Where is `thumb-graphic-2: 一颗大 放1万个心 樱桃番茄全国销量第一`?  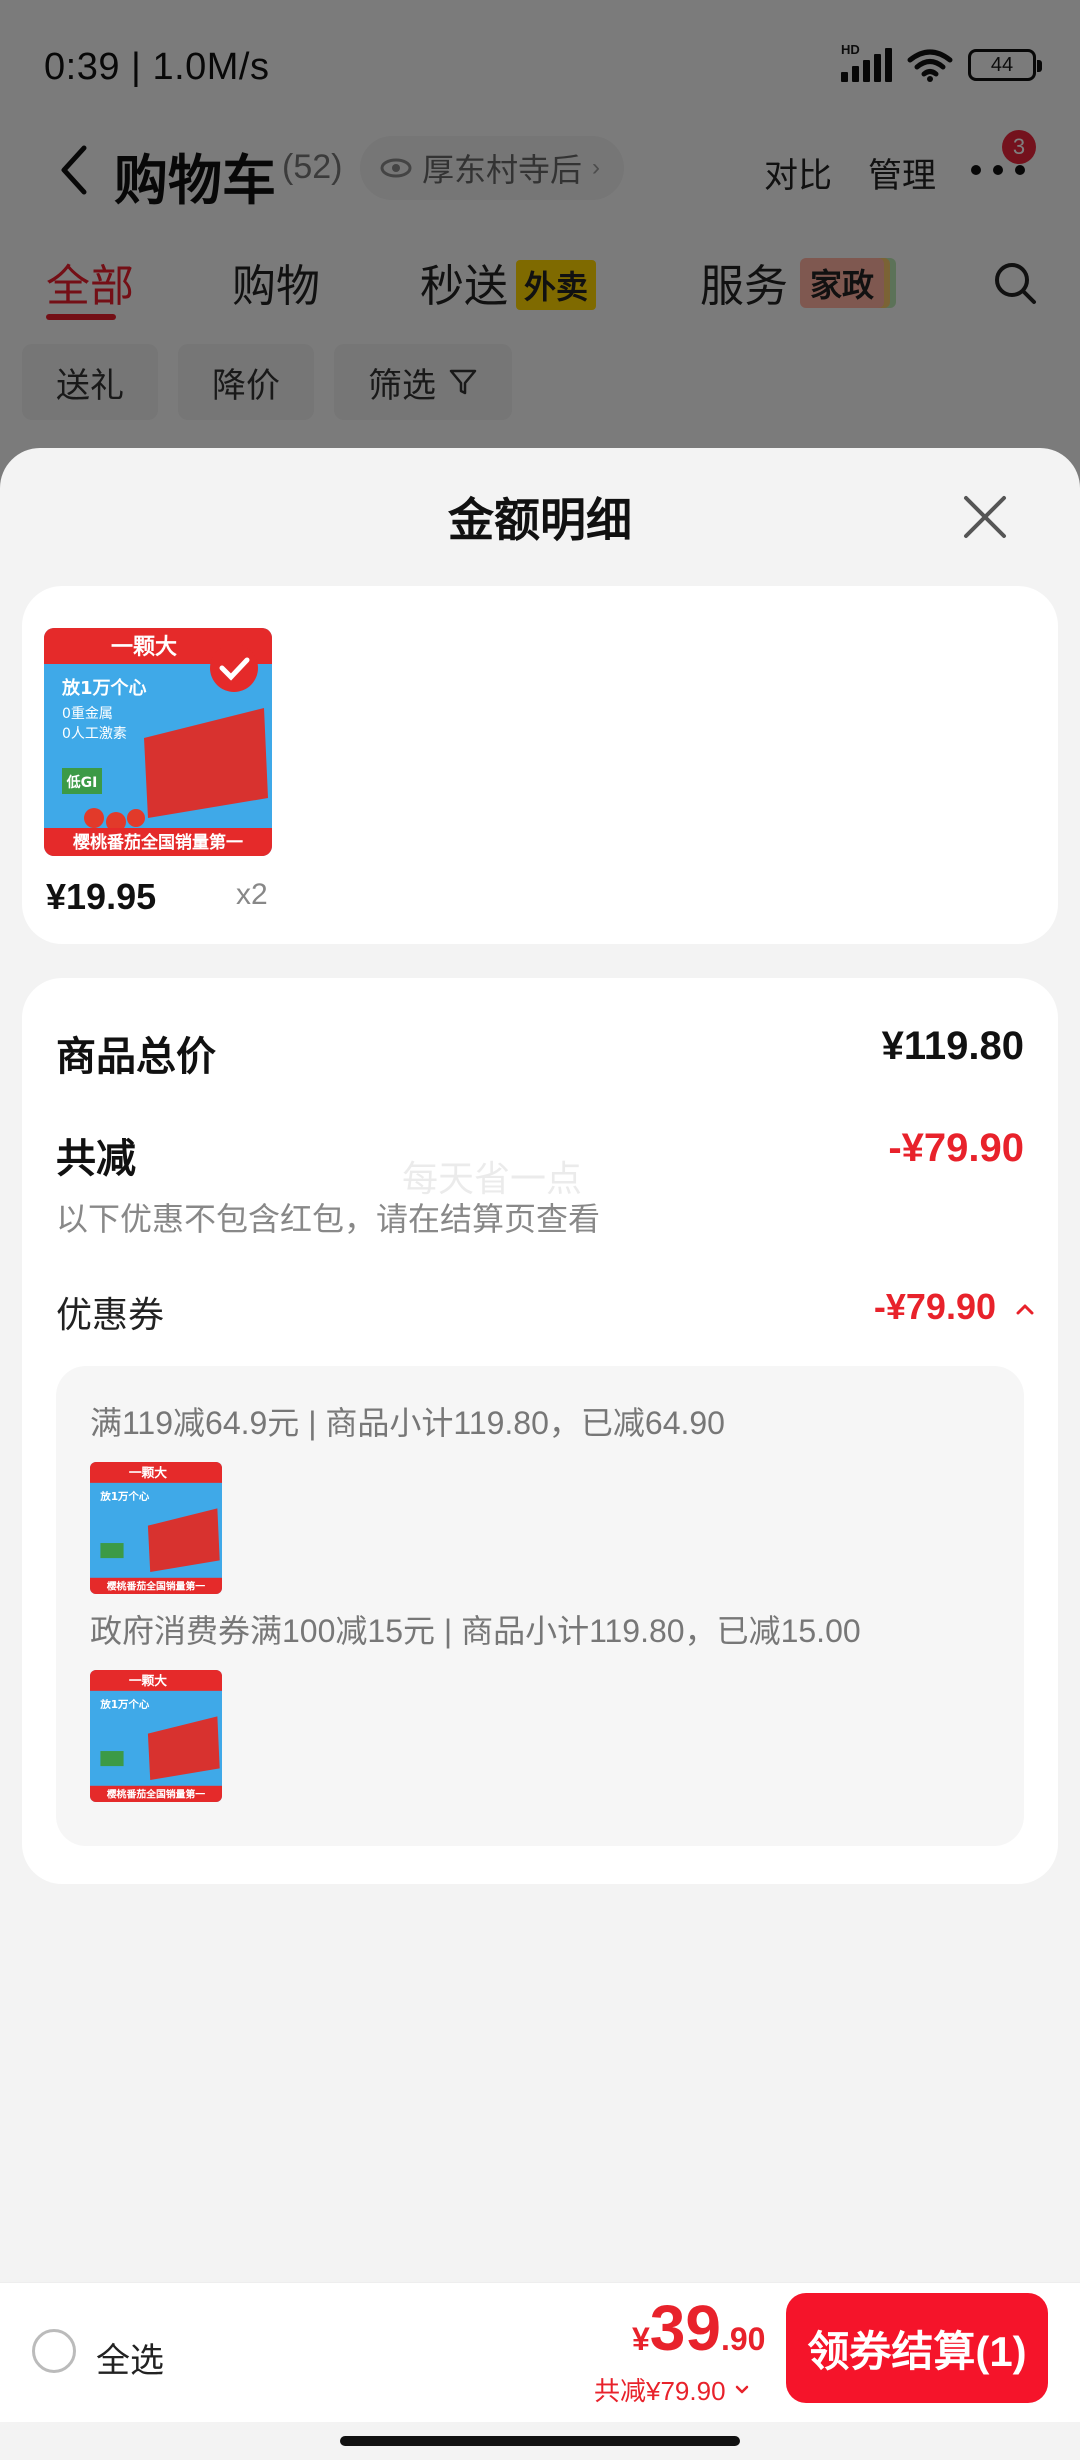 thumb-graphic-2: 一颗大 放1万个心 樱桃番茄全国销量第一 is located at coordinates (156, 1736).